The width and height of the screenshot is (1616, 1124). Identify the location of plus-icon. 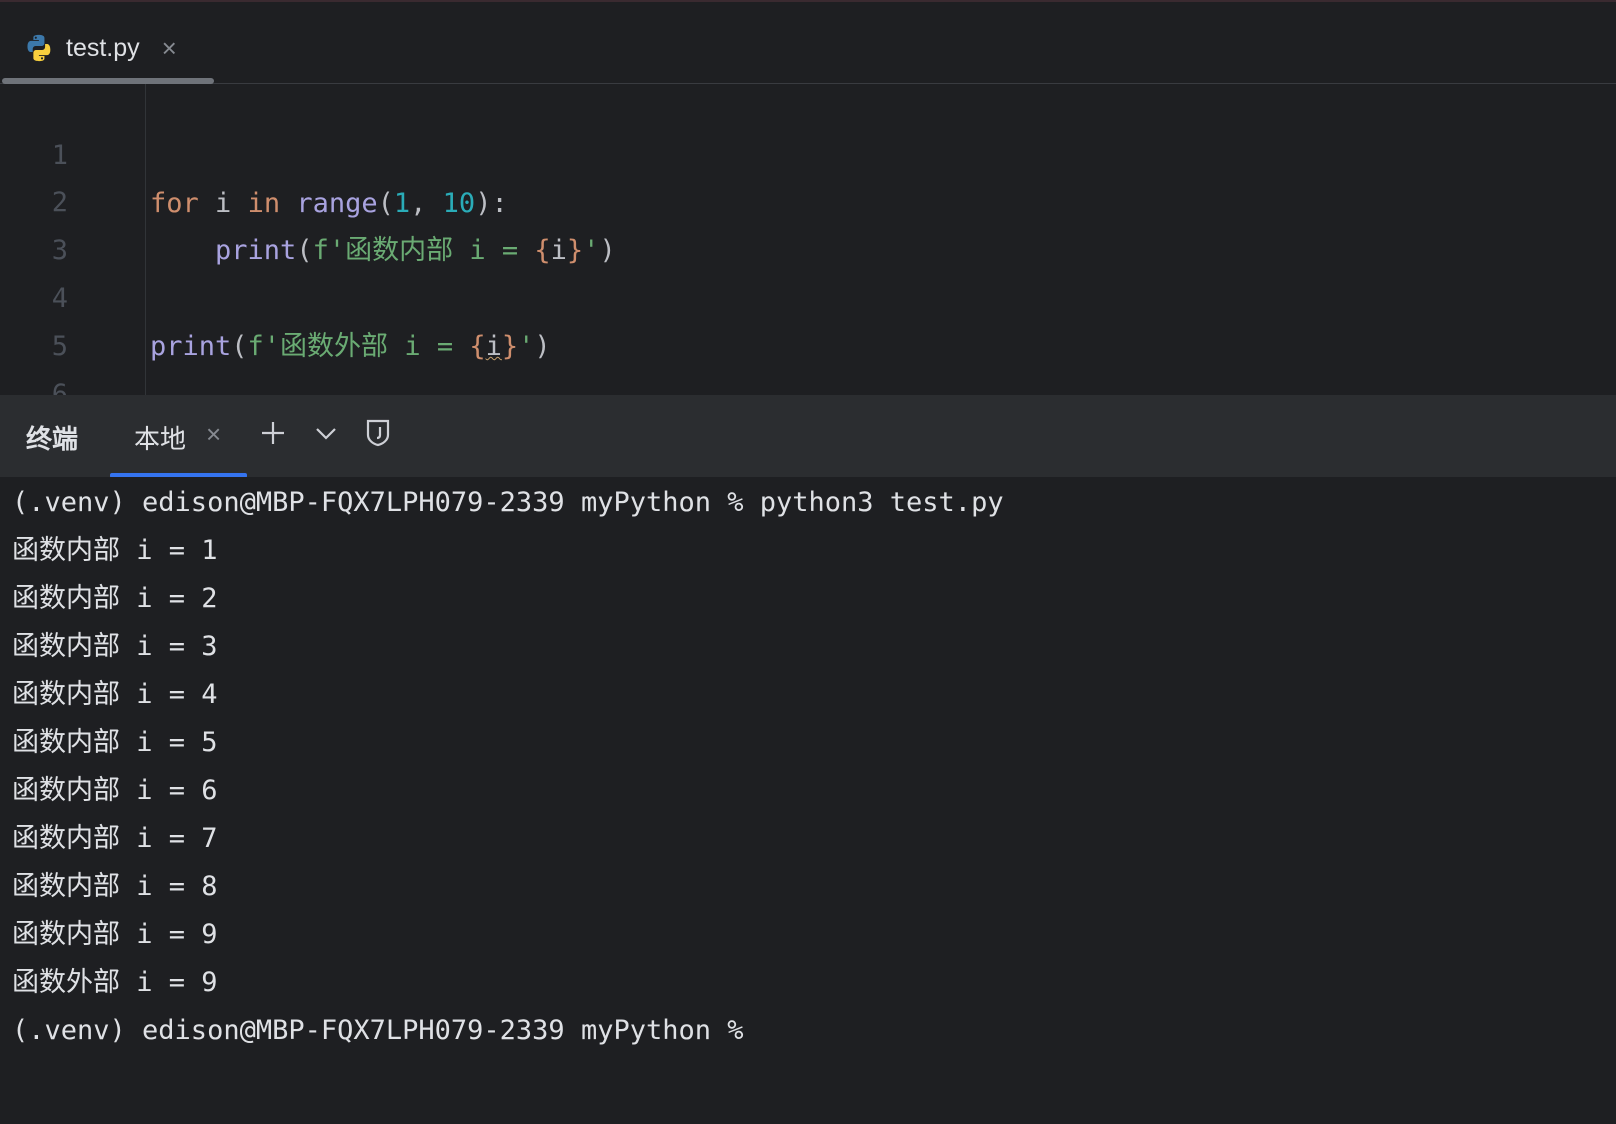
(273, 433).